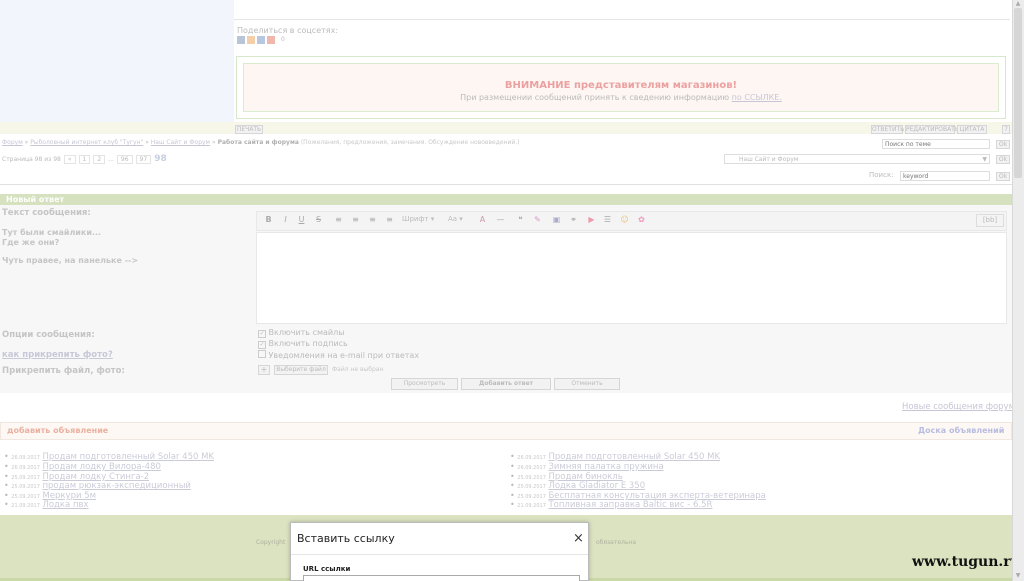 The width and height of the screenshot is (1024, 581). Describe the element at coordinates (1003, 159) in the screenshot. I see `forum-jump-ok: Ok` at that location.